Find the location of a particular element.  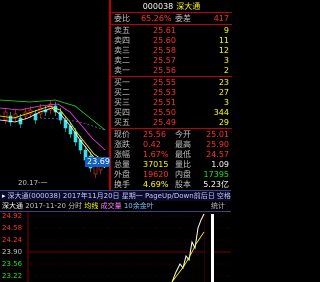

sell-volume: 9 is located at coordinates (226, 30).